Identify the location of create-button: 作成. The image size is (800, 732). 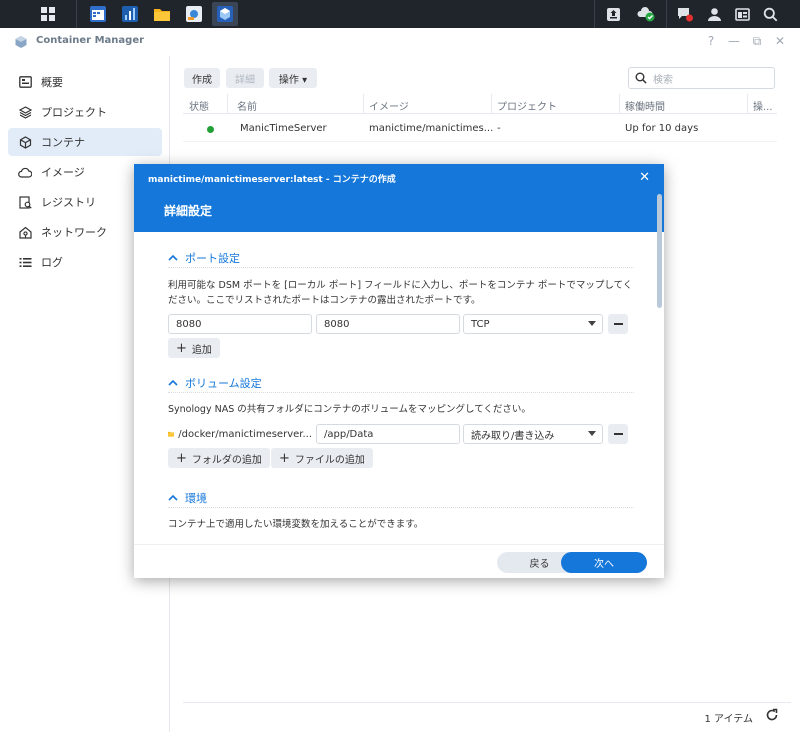
(202, 78).